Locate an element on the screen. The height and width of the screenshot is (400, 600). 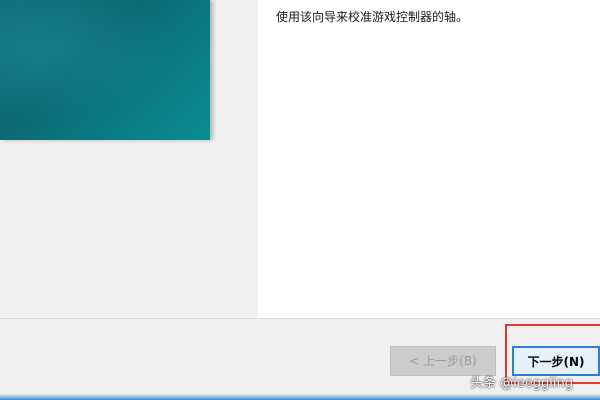
watermark-text: 头条 @leeggling is located at coordinates (521, 383).